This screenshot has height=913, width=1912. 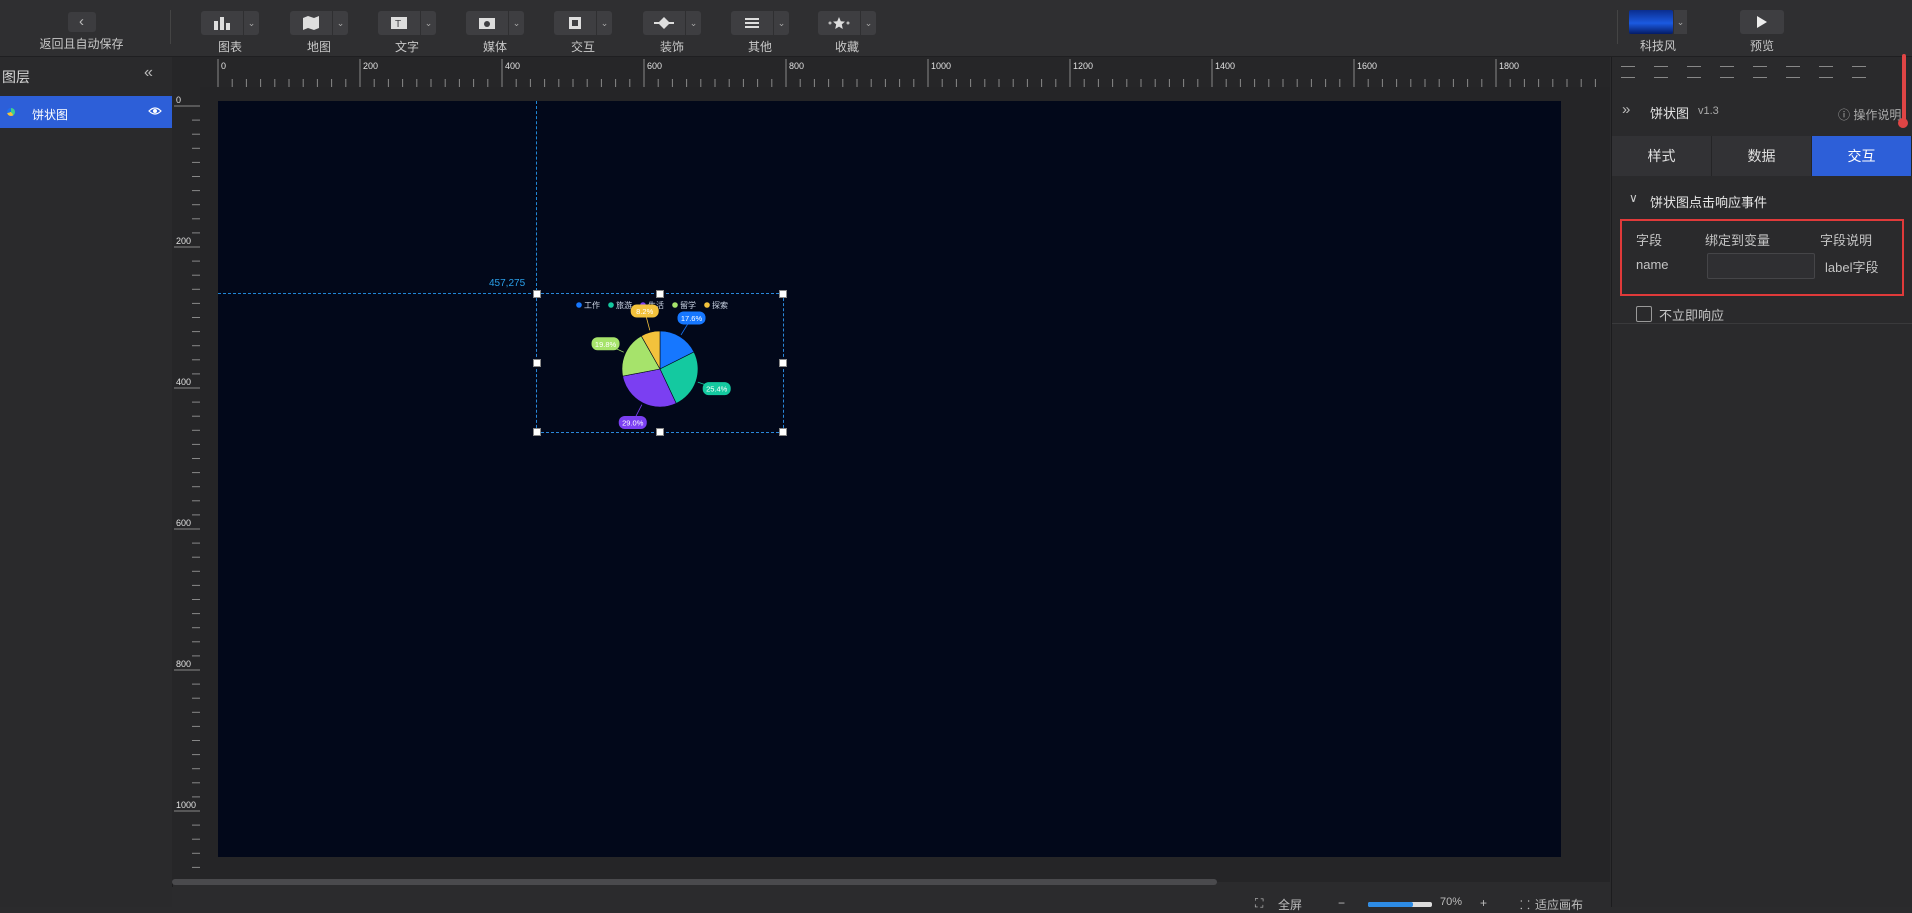 I want to click on fit-canvas-button: 适应画布, so click(x=1559, y=904).